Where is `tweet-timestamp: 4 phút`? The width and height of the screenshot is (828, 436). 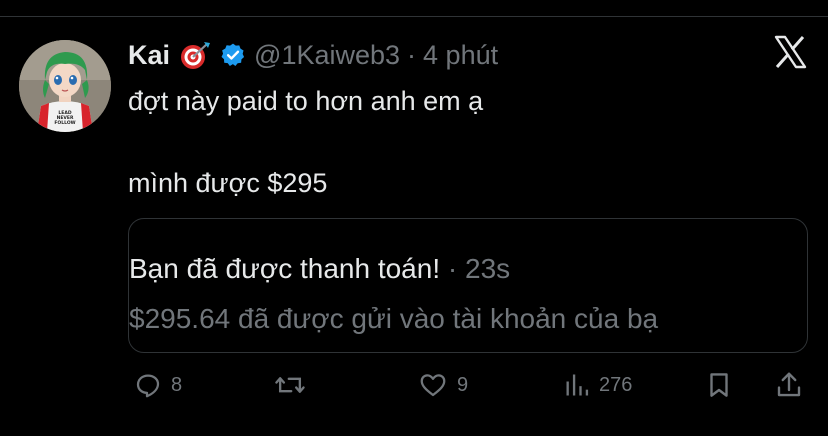
tweet-timestamp: 4 phút is located at coordinates (460, 55).